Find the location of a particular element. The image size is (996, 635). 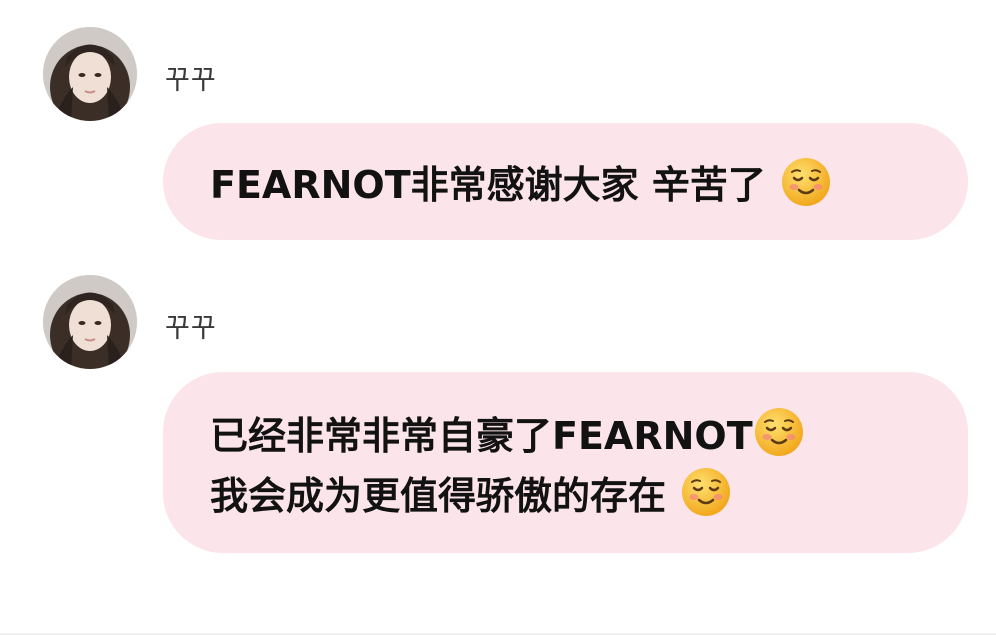

message-line: 已经非常非常自豪了FEARNOT is located at coordinates (589, 432).